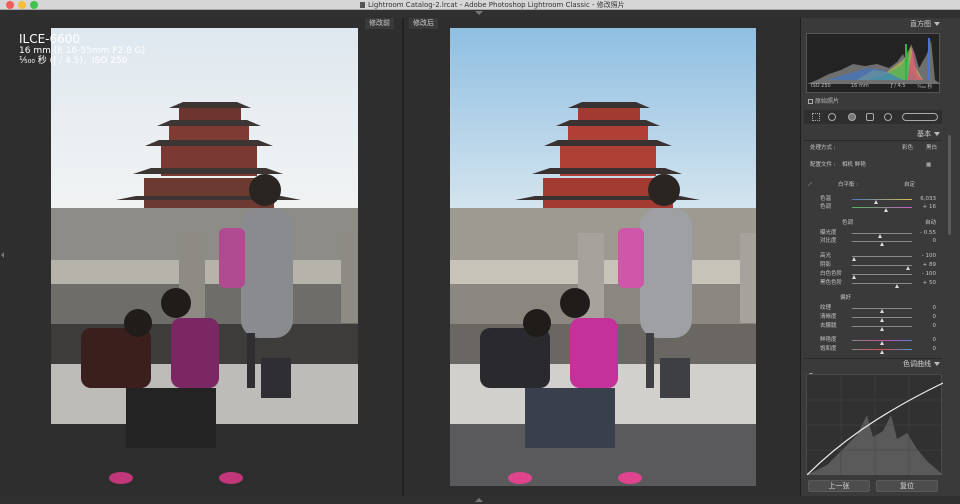 This screenshot has width=960, height=504. Describe the element at coordinates (479, 13) in the screenshot. I see `top-panel-toggle-icon` at that location.